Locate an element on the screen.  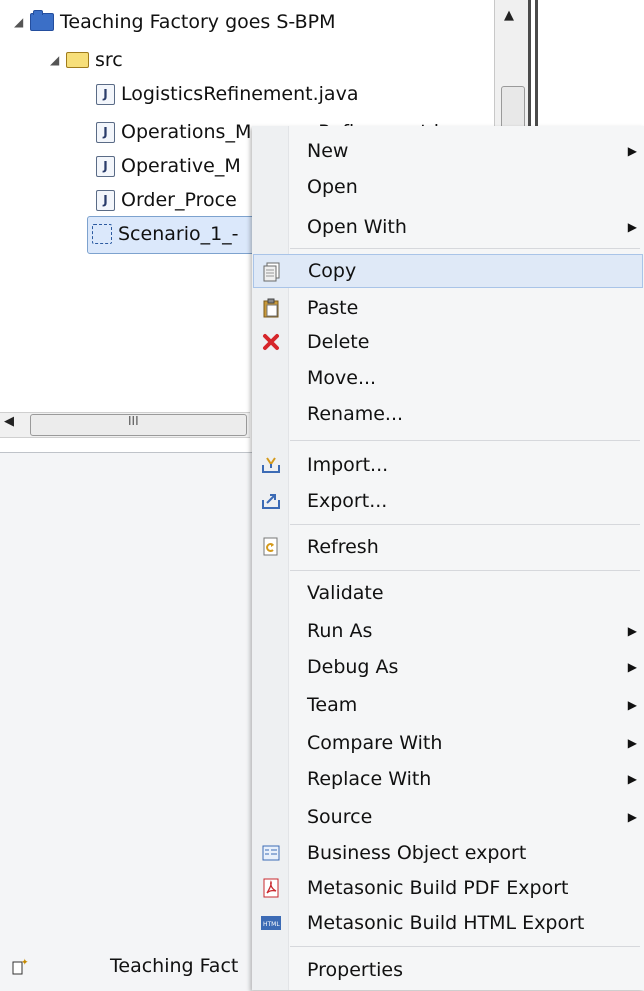
menu-item-properties: Properties is located at coordinates (448, 970).